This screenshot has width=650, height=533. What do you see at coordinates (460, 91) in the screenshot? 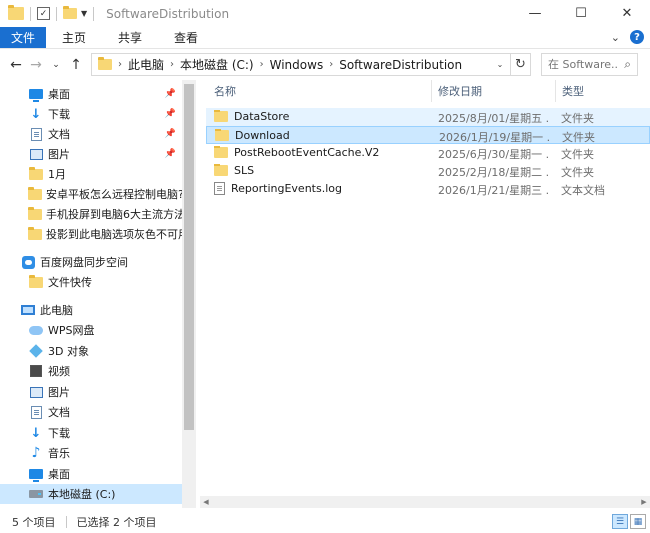
I see `column-header-date: 修改日期` at bounding box center [460, 91].